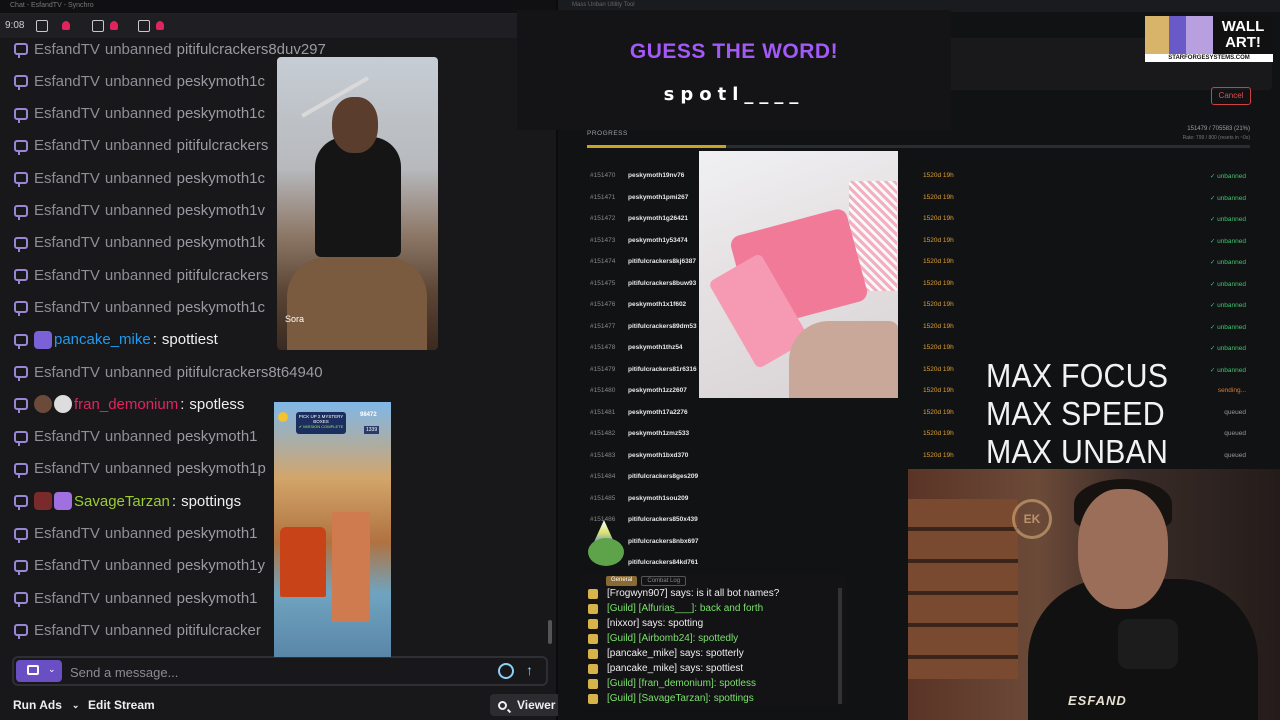 The height and width of the screenshot is (720, 1280). I want to click on row-id: #151471, so click(603, 197).